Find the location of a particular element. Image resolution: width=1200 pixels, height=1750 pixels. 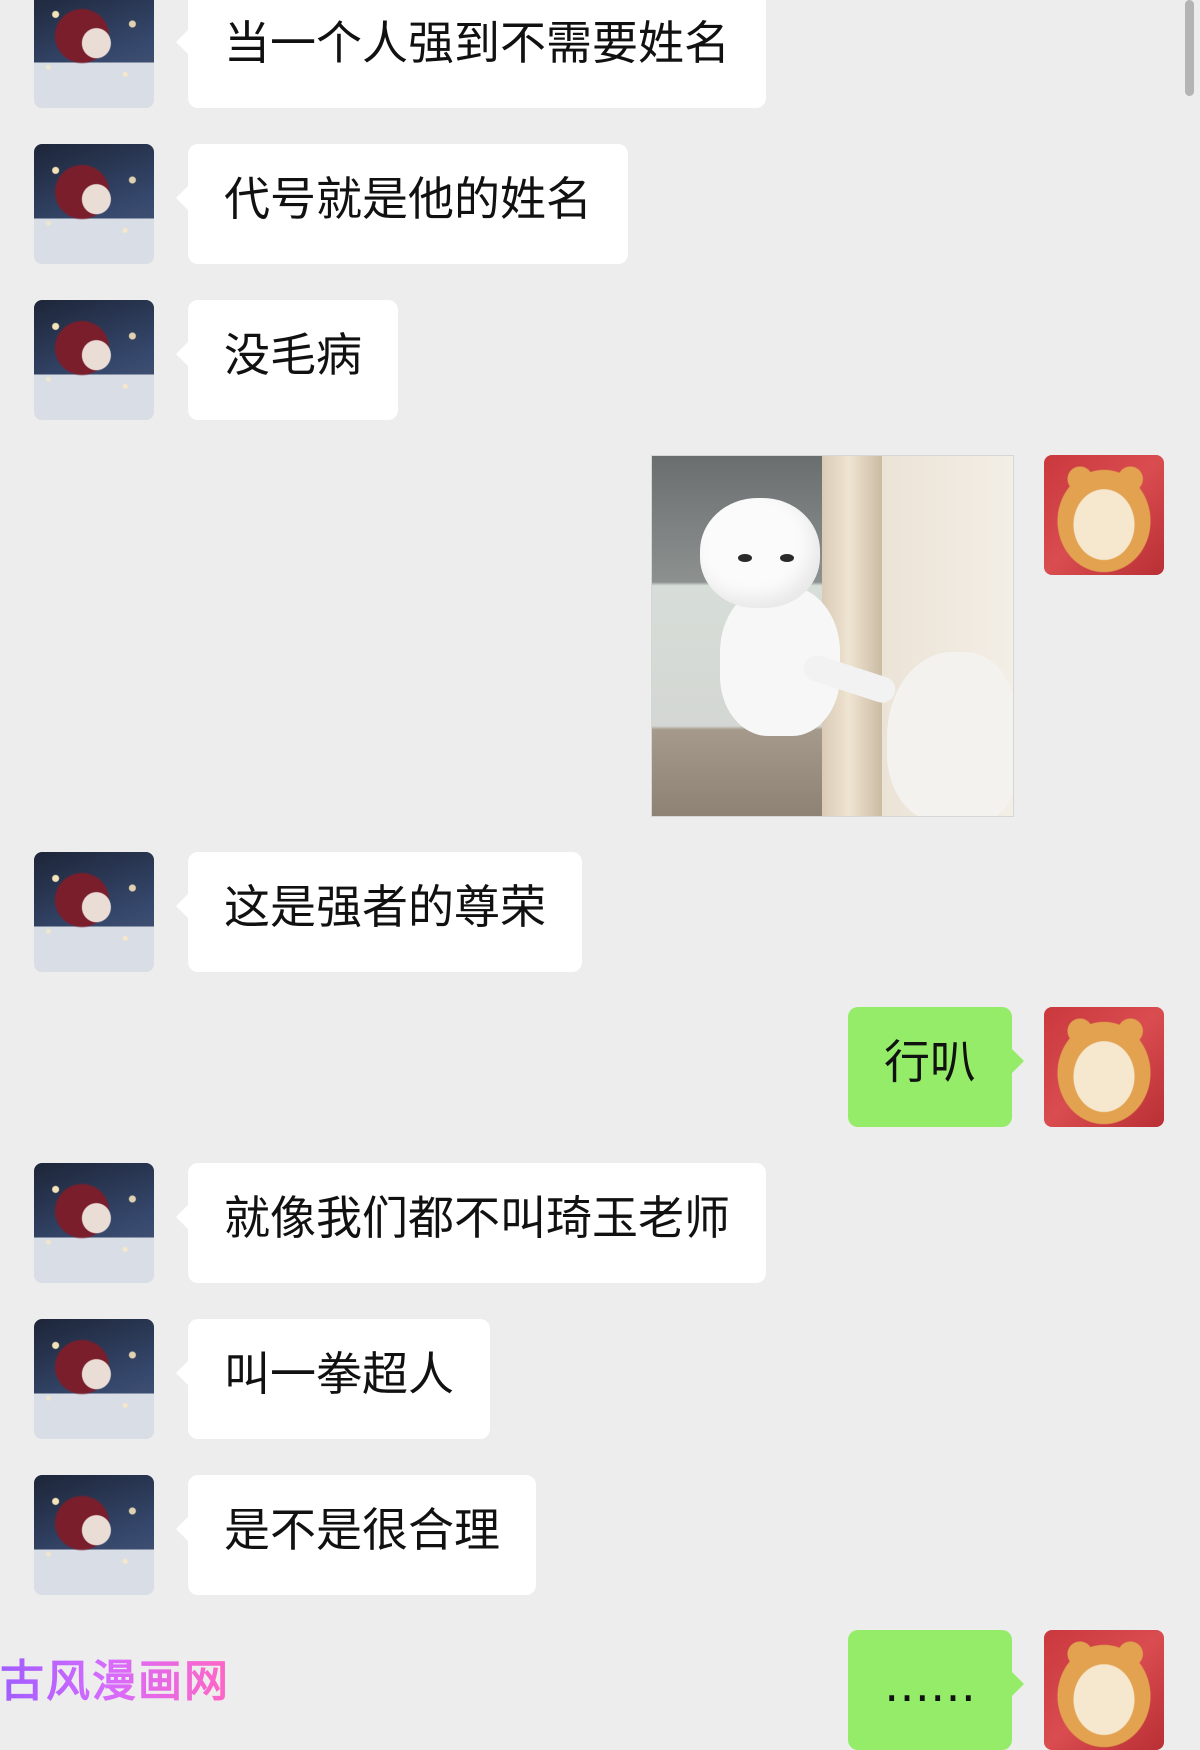

site-watermark: 古风漫画网 is located at coordinates (115, 1681).